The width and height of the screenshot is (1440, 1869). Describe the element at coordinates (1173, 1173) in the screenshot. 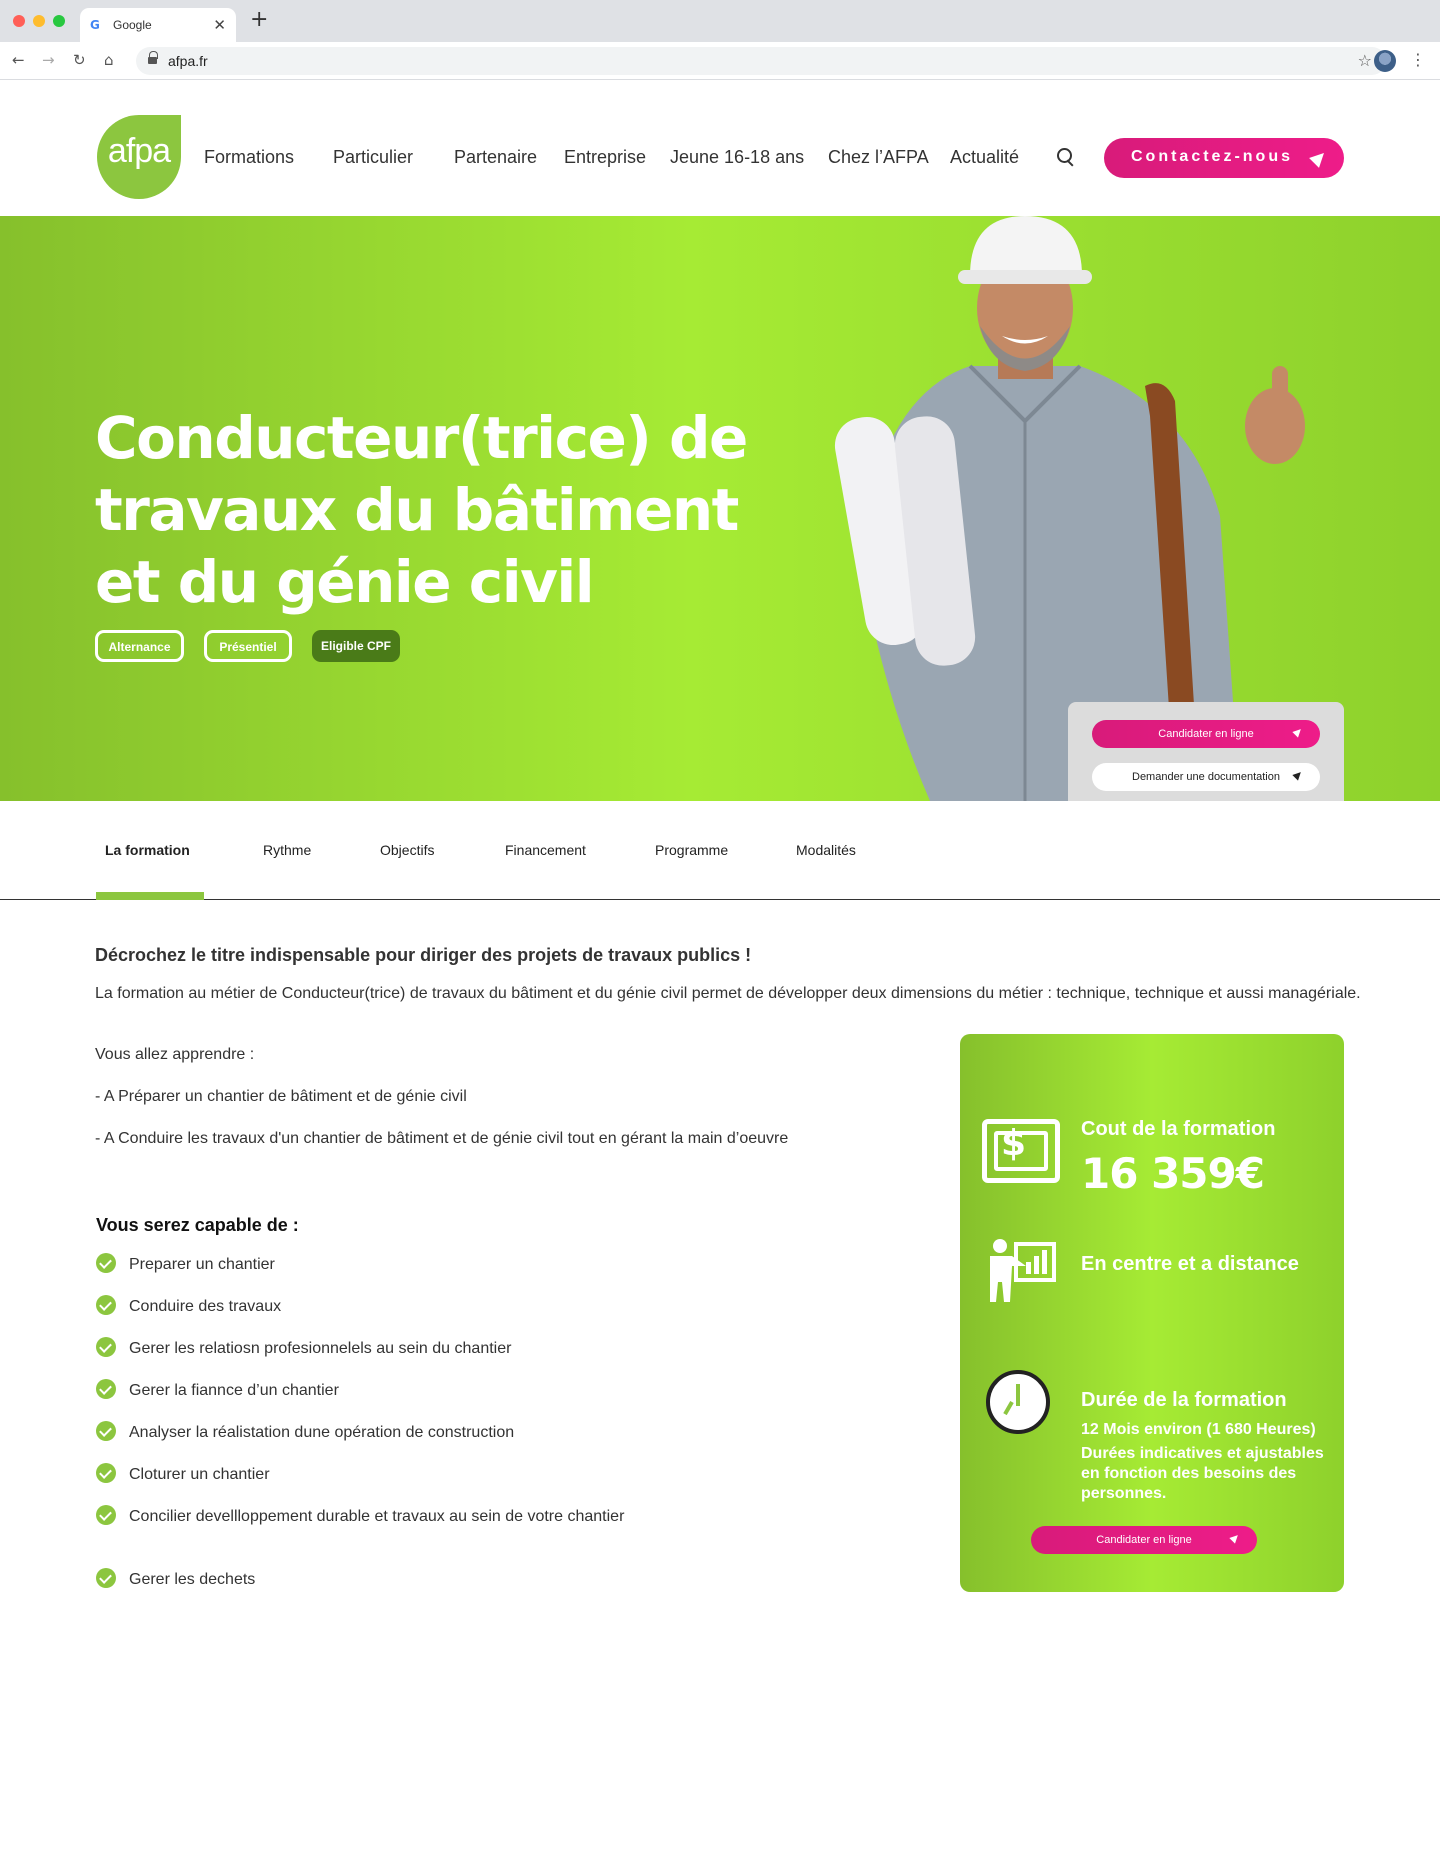

I see `cost-value: 16 359€` at that location.